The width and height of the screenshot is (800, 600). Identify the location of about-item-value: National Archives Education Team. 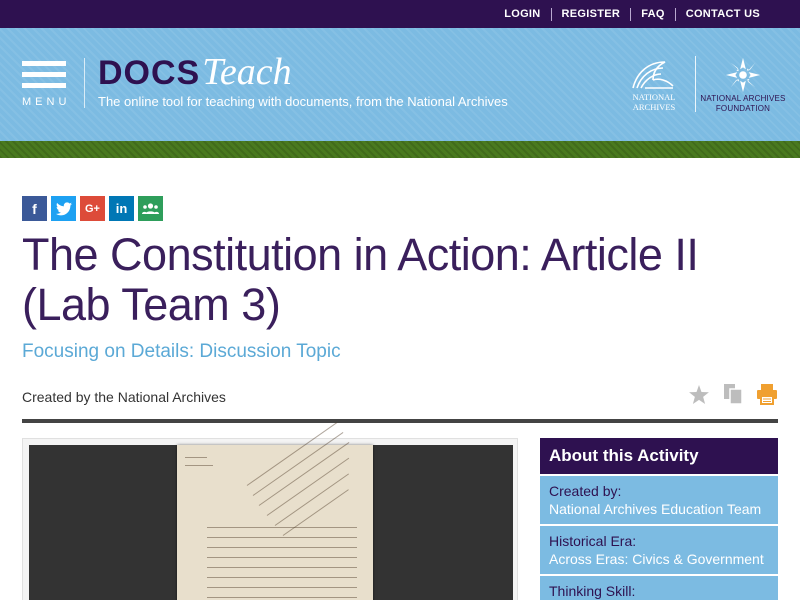
(659, 509).